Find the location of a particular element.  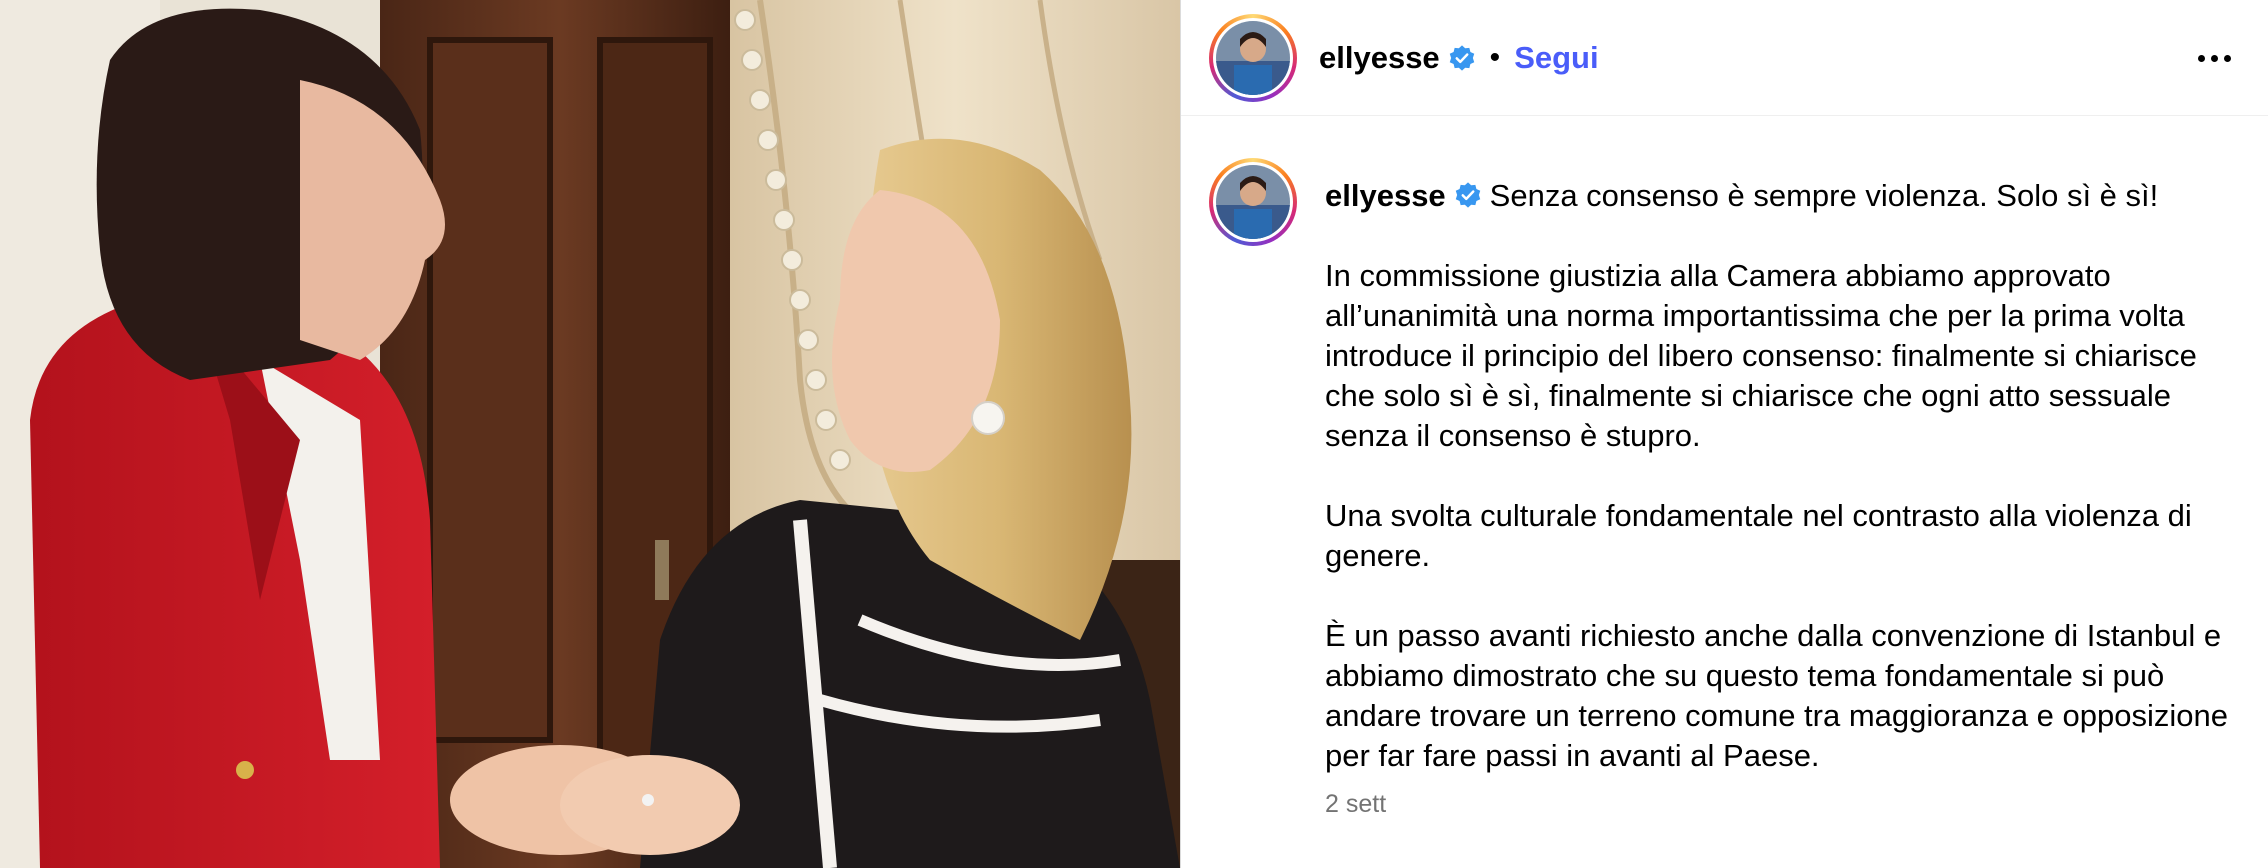

header-avatar is located at coordinates (1253, 57).